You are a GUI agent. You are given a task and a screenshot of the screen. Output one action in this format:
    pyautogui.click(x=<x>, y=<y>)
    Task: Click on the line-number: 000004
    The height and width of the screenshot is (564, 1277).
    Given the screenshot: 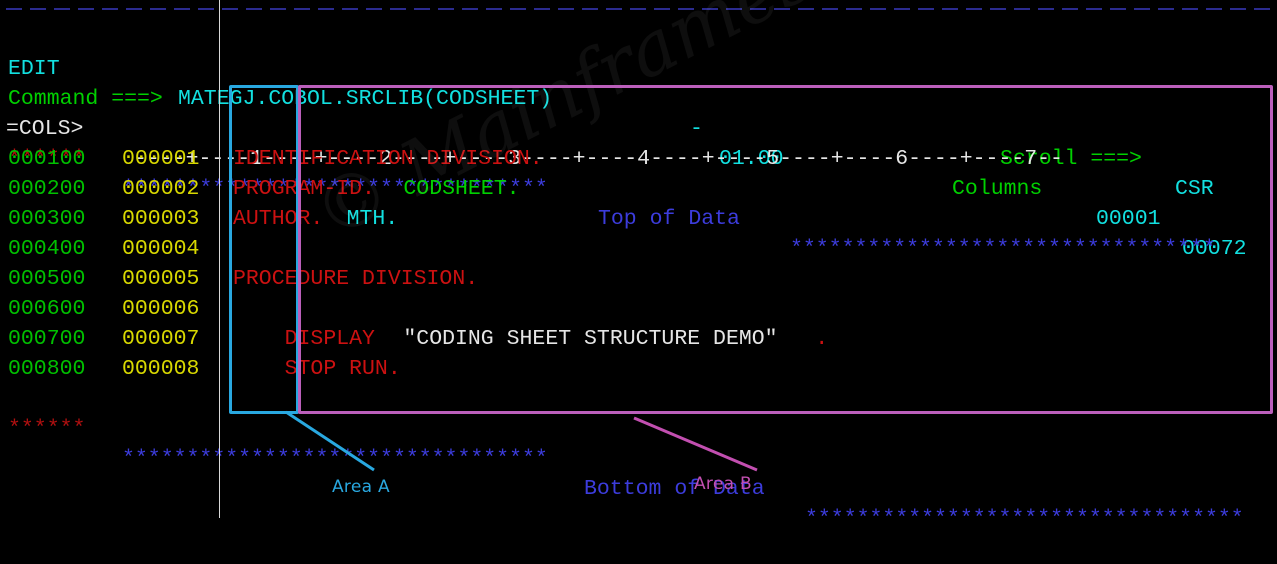 What is the action you would take?
    pyautogui.click(x=161, y=249)
    